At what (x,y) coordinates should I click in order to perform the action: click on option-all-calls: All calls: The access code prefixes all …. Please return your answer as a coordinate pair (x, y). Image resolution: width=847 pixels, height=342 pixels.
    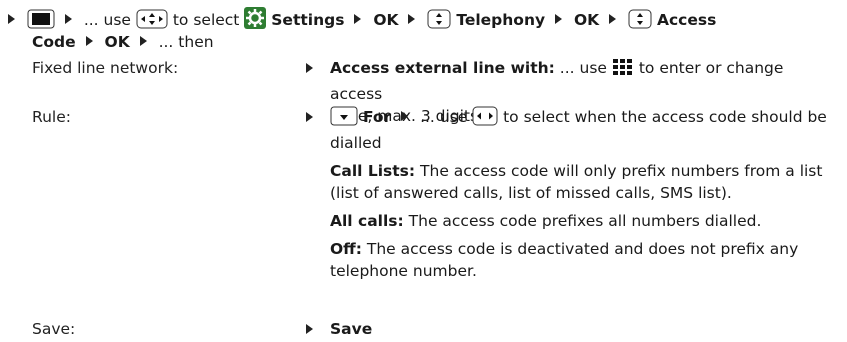
    Looking at the image, I should click on (582, 221).